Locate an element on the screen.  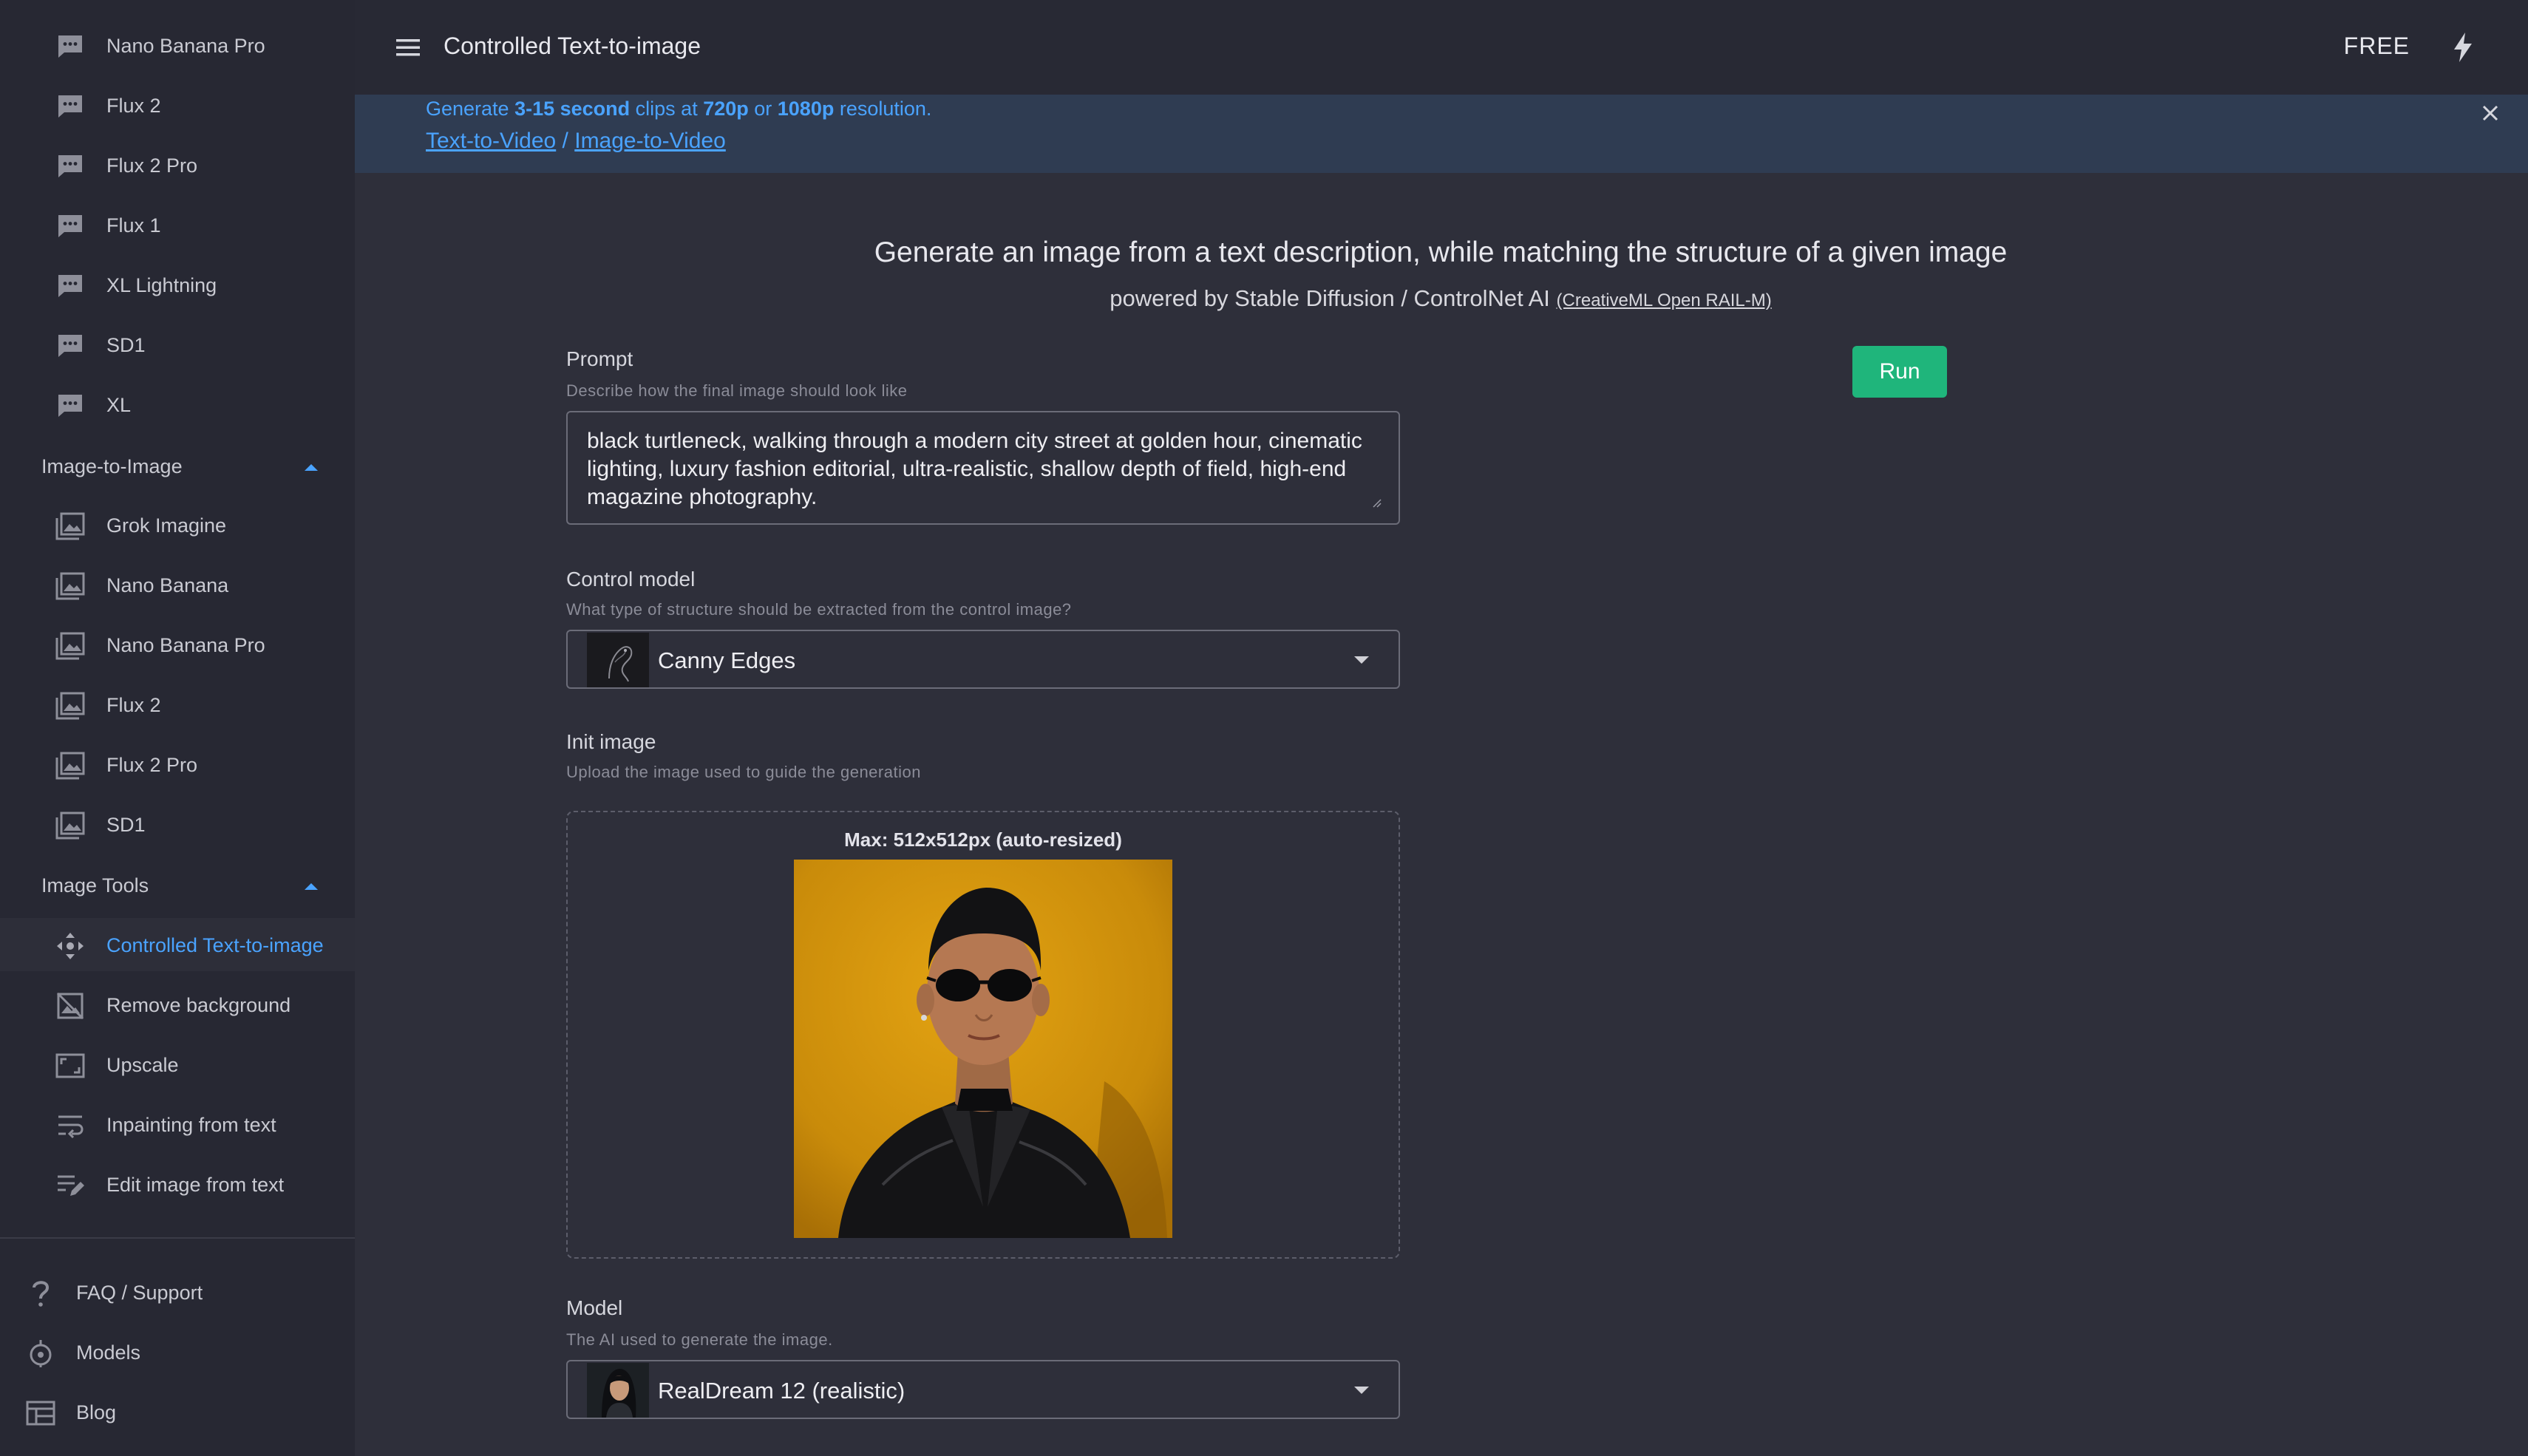
sidebar-item-edit-image-from-text: Edit image from text is located at coordinates (178, 1184).